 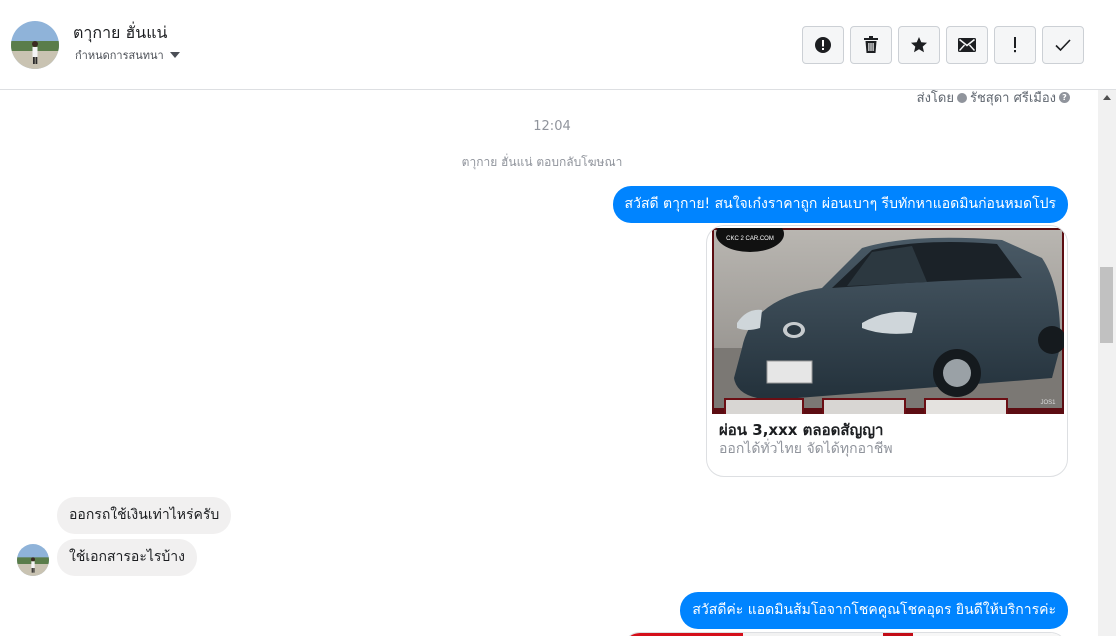 What do you see at coordinates (1064, 97) in the screenshot?
I see `help-icon: ?` at bounding box center [1064, 97].